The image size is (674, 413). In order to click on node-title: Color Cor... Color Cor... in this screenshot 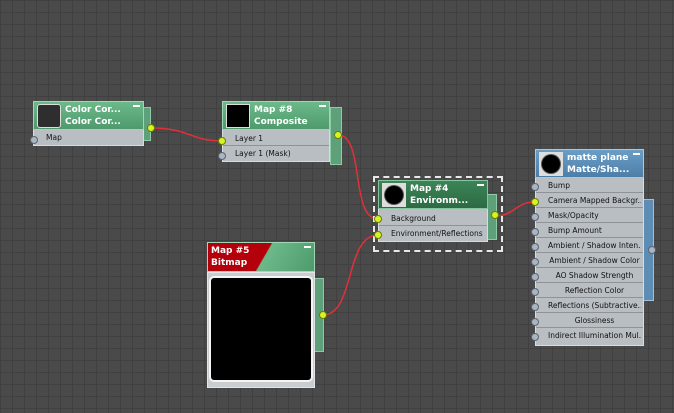, I will do `click(93, 116)`.